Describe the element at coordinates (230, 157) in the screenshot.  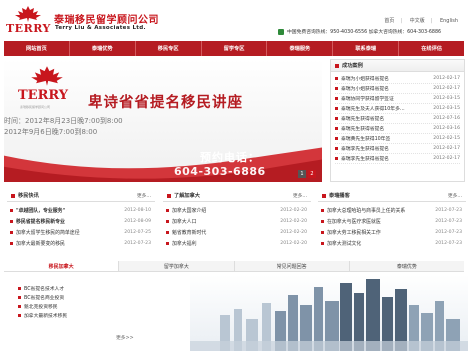
I see `banner-cta: 预约电话：` at that location.